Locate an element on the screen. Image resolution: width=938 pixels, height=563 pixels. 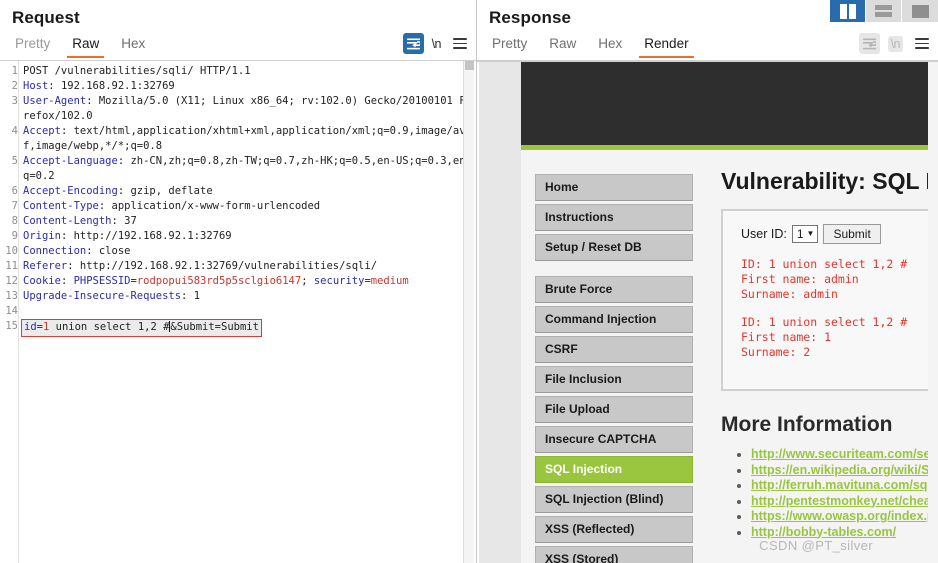
request-line: Upgrade-Insecure-Requests: 1 is located at coordinates (112, 296).